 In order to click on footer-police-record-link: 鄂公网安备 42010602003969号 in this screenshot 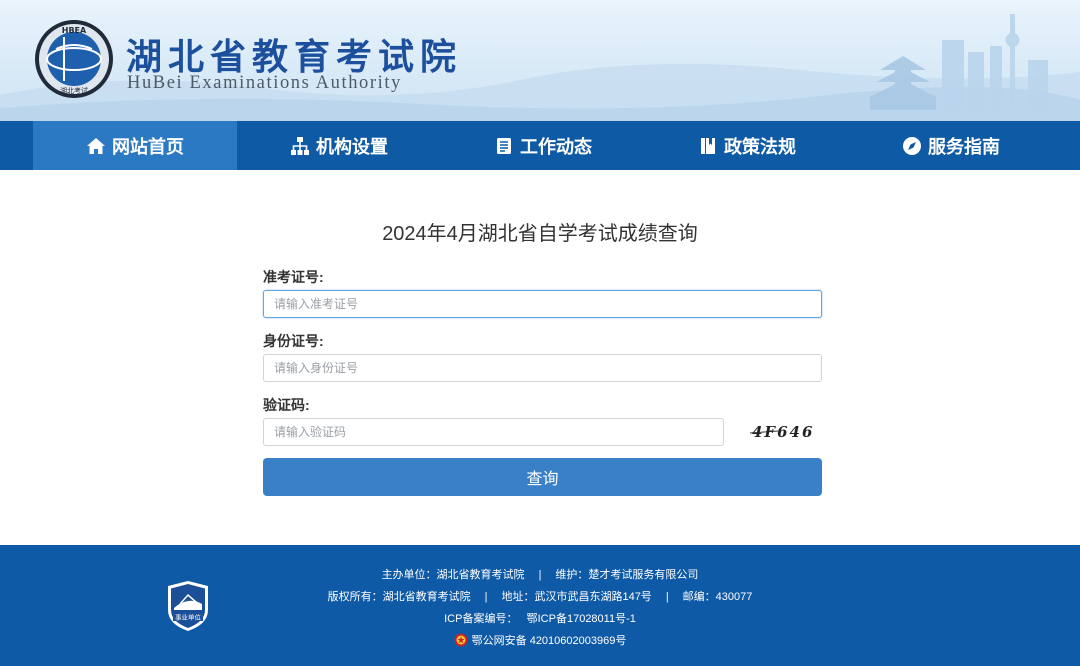, I will do `click(549, 641)`.